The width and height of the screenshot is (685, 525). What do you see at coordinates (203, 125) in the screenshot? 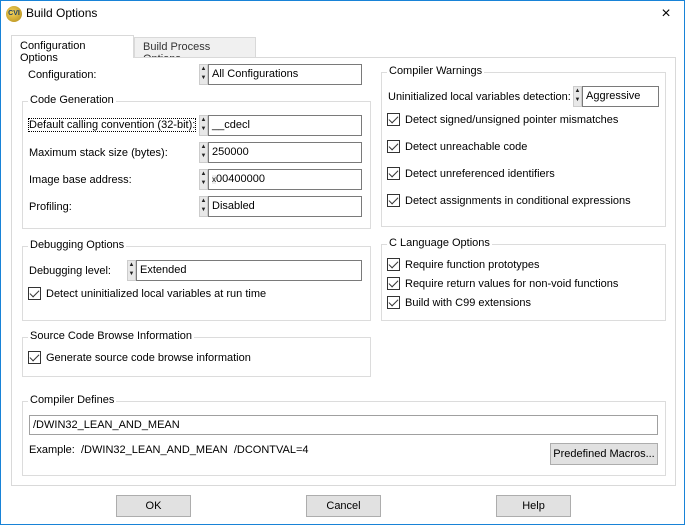
I see `calling-convention-spinner: ▲ ▼` at bounding box center [203, 125].